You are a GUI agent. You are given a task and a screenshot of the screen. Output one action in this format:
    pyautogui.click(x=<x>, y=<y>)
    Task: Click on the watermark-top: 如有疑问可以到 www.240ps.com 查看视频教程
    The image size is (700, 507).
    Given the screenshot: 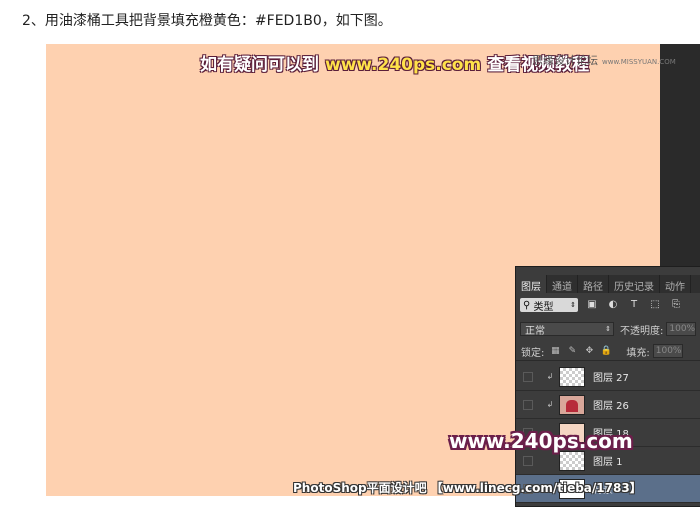 What is the action you would take?
    pyautogui.click(x=394, y=62)
    